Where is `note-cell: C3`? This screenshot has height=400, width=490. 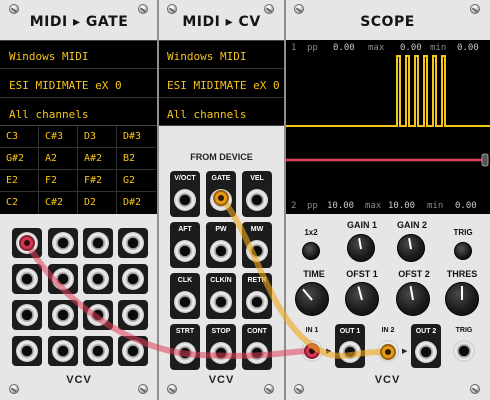
note-cell: C3 is located at coordinates (19, 137).